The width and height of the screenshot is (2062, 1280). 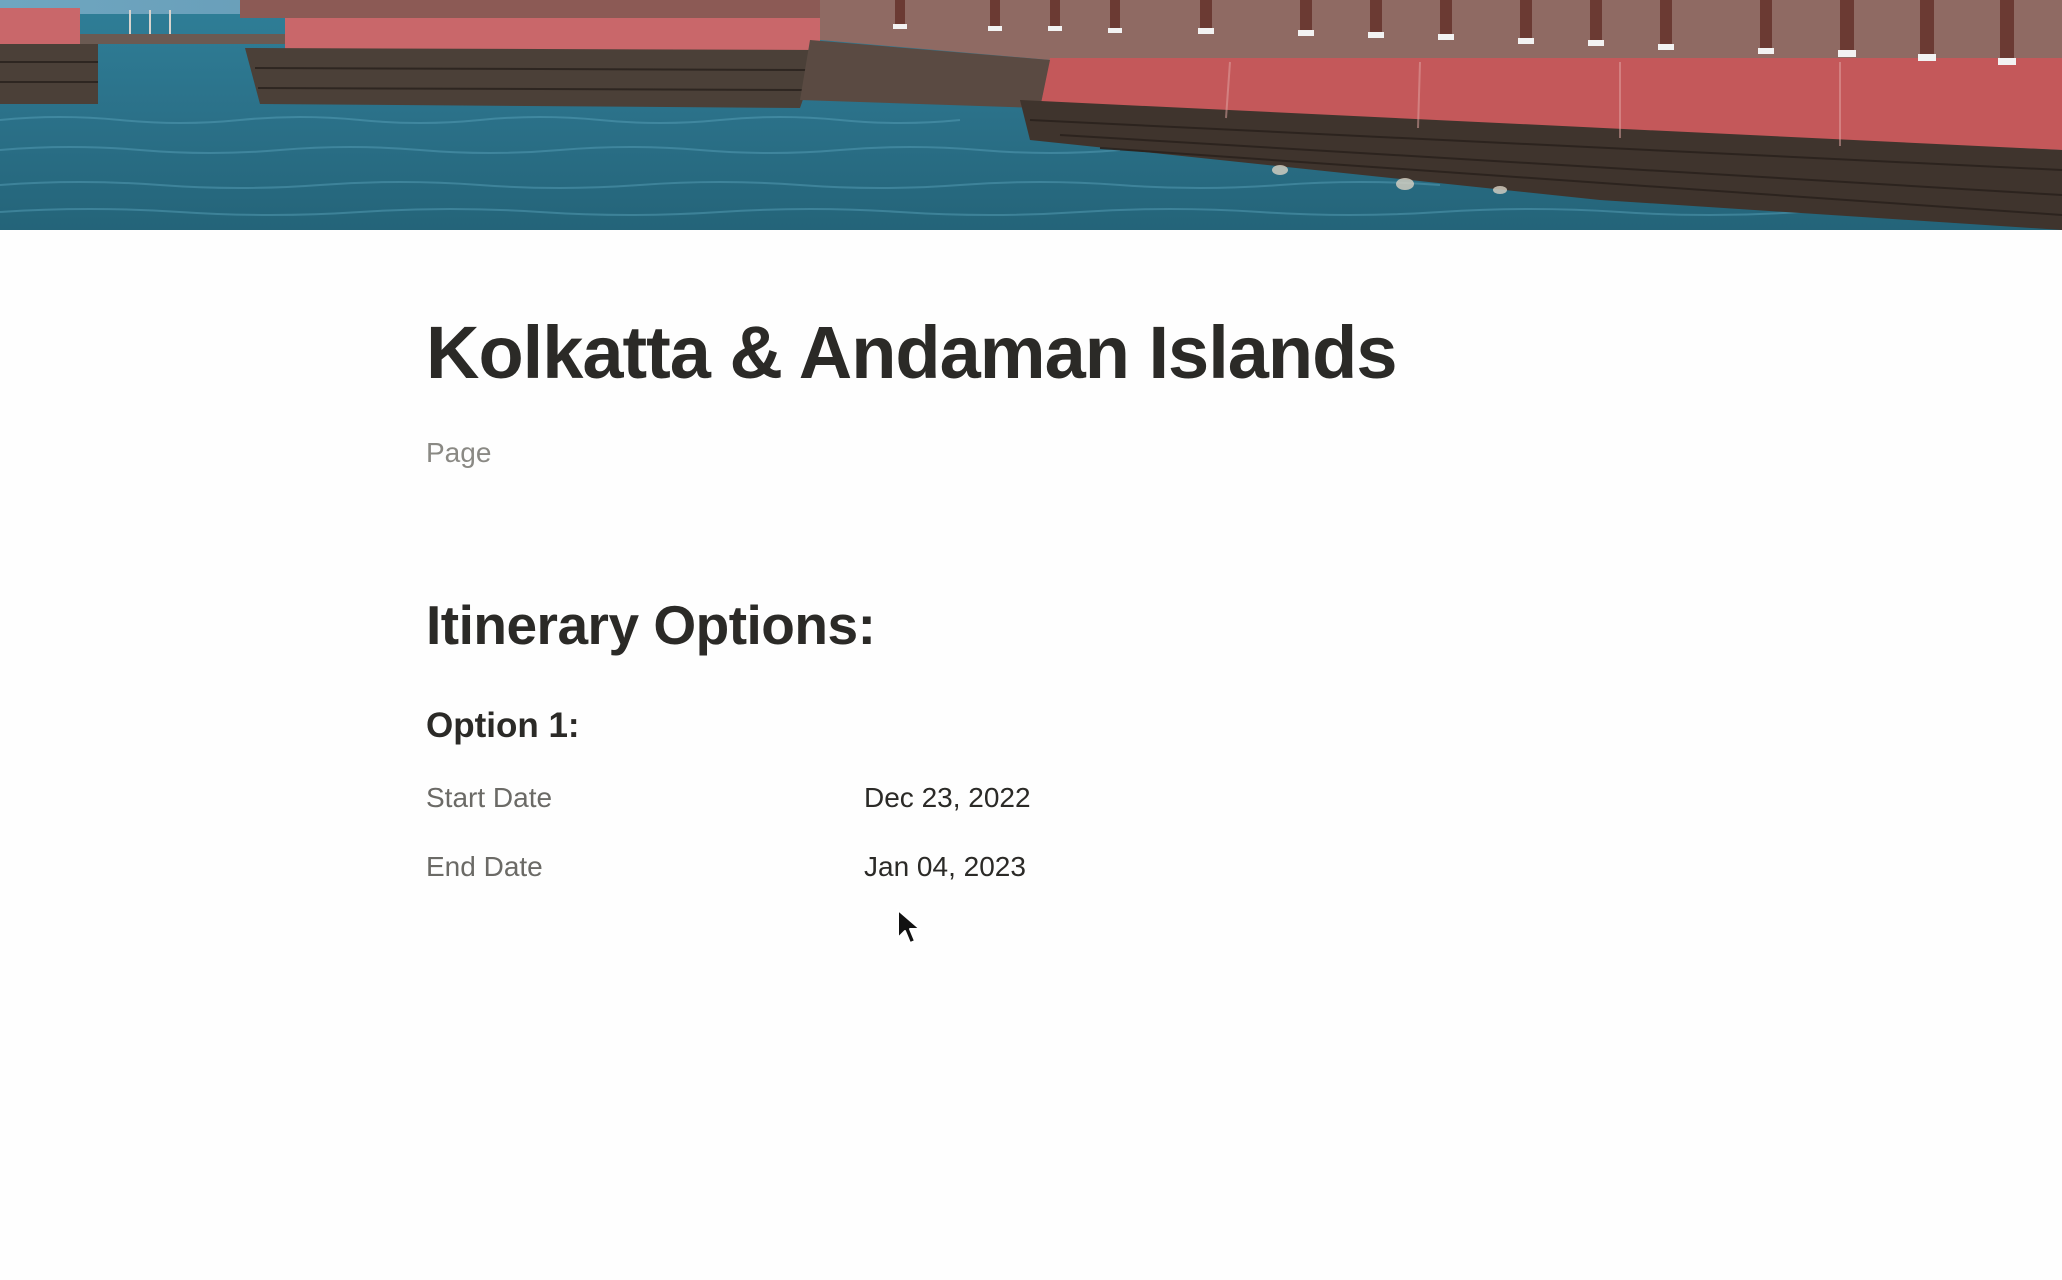 I want to click on itinerary-heading: Itinerary Options:, so click(x=651, y=625).